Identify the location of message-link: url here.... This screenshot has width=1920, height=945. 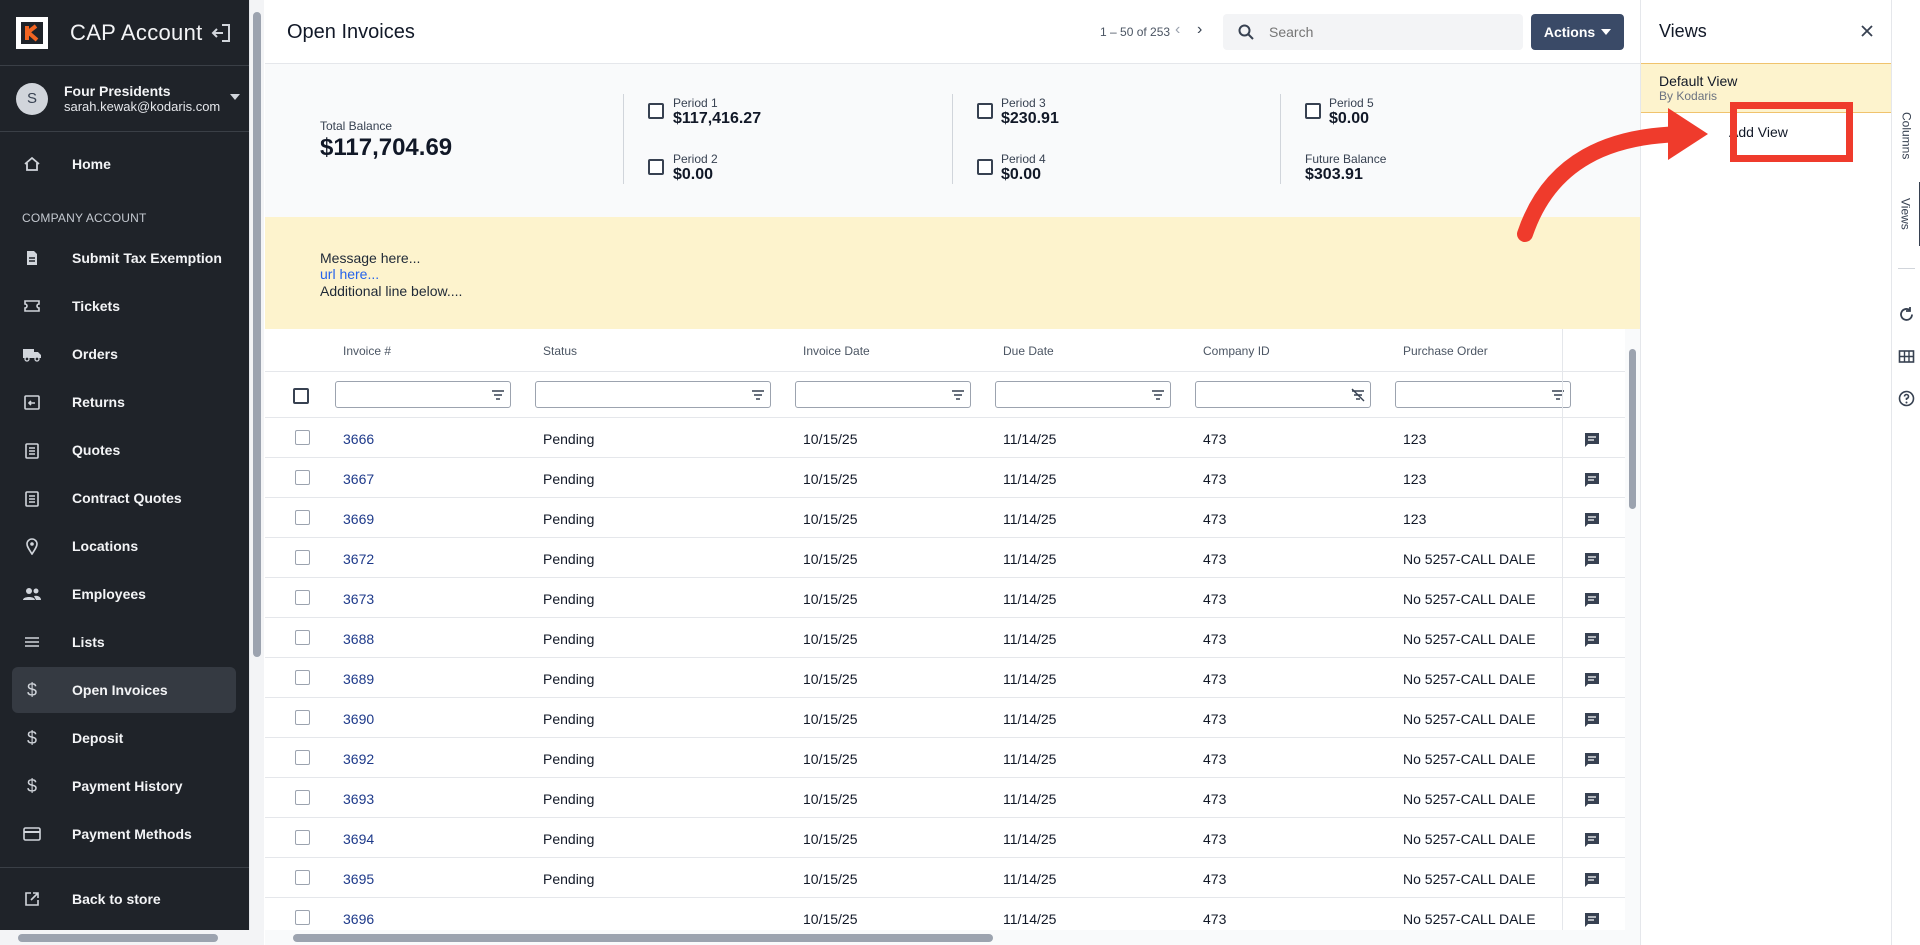
(349, 274).